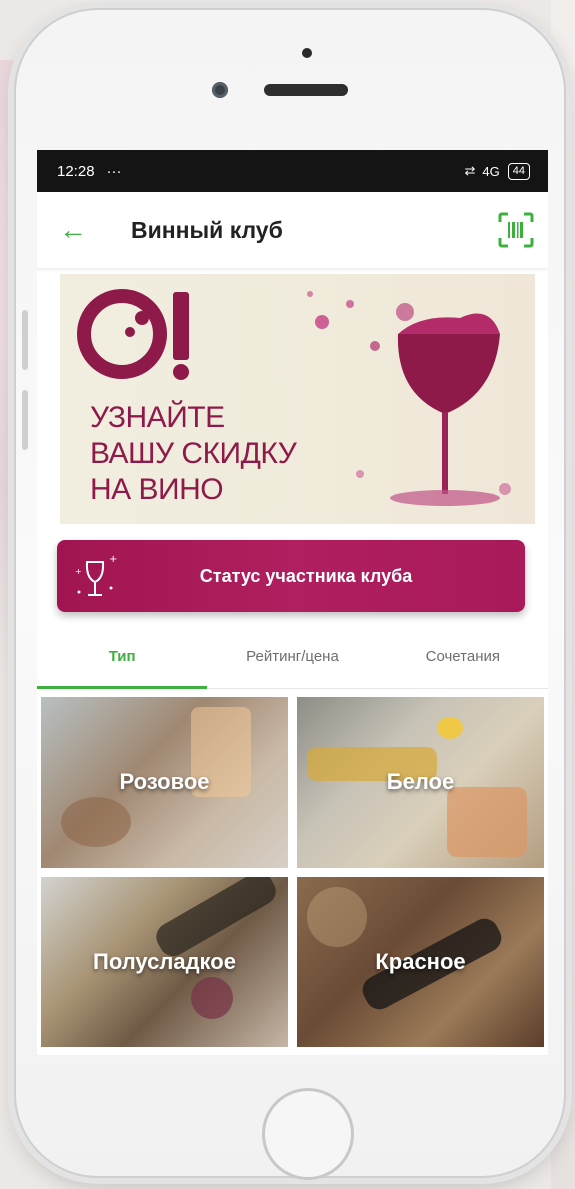 This screenshot has width=575, height=1189. I want to click on signal-icon: ⇄, so click(470, 170).